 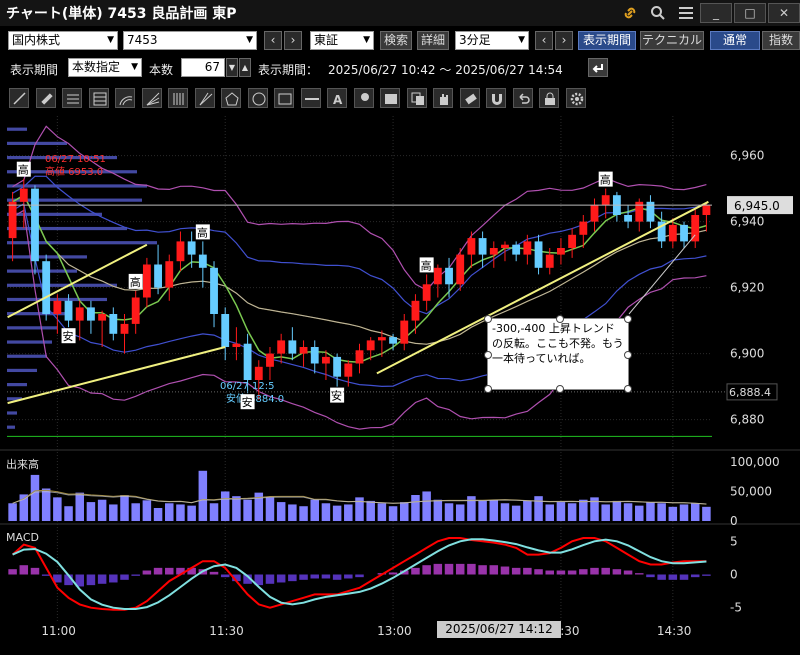 I want to click on minimize-button: _, so click(x=716, y=13).